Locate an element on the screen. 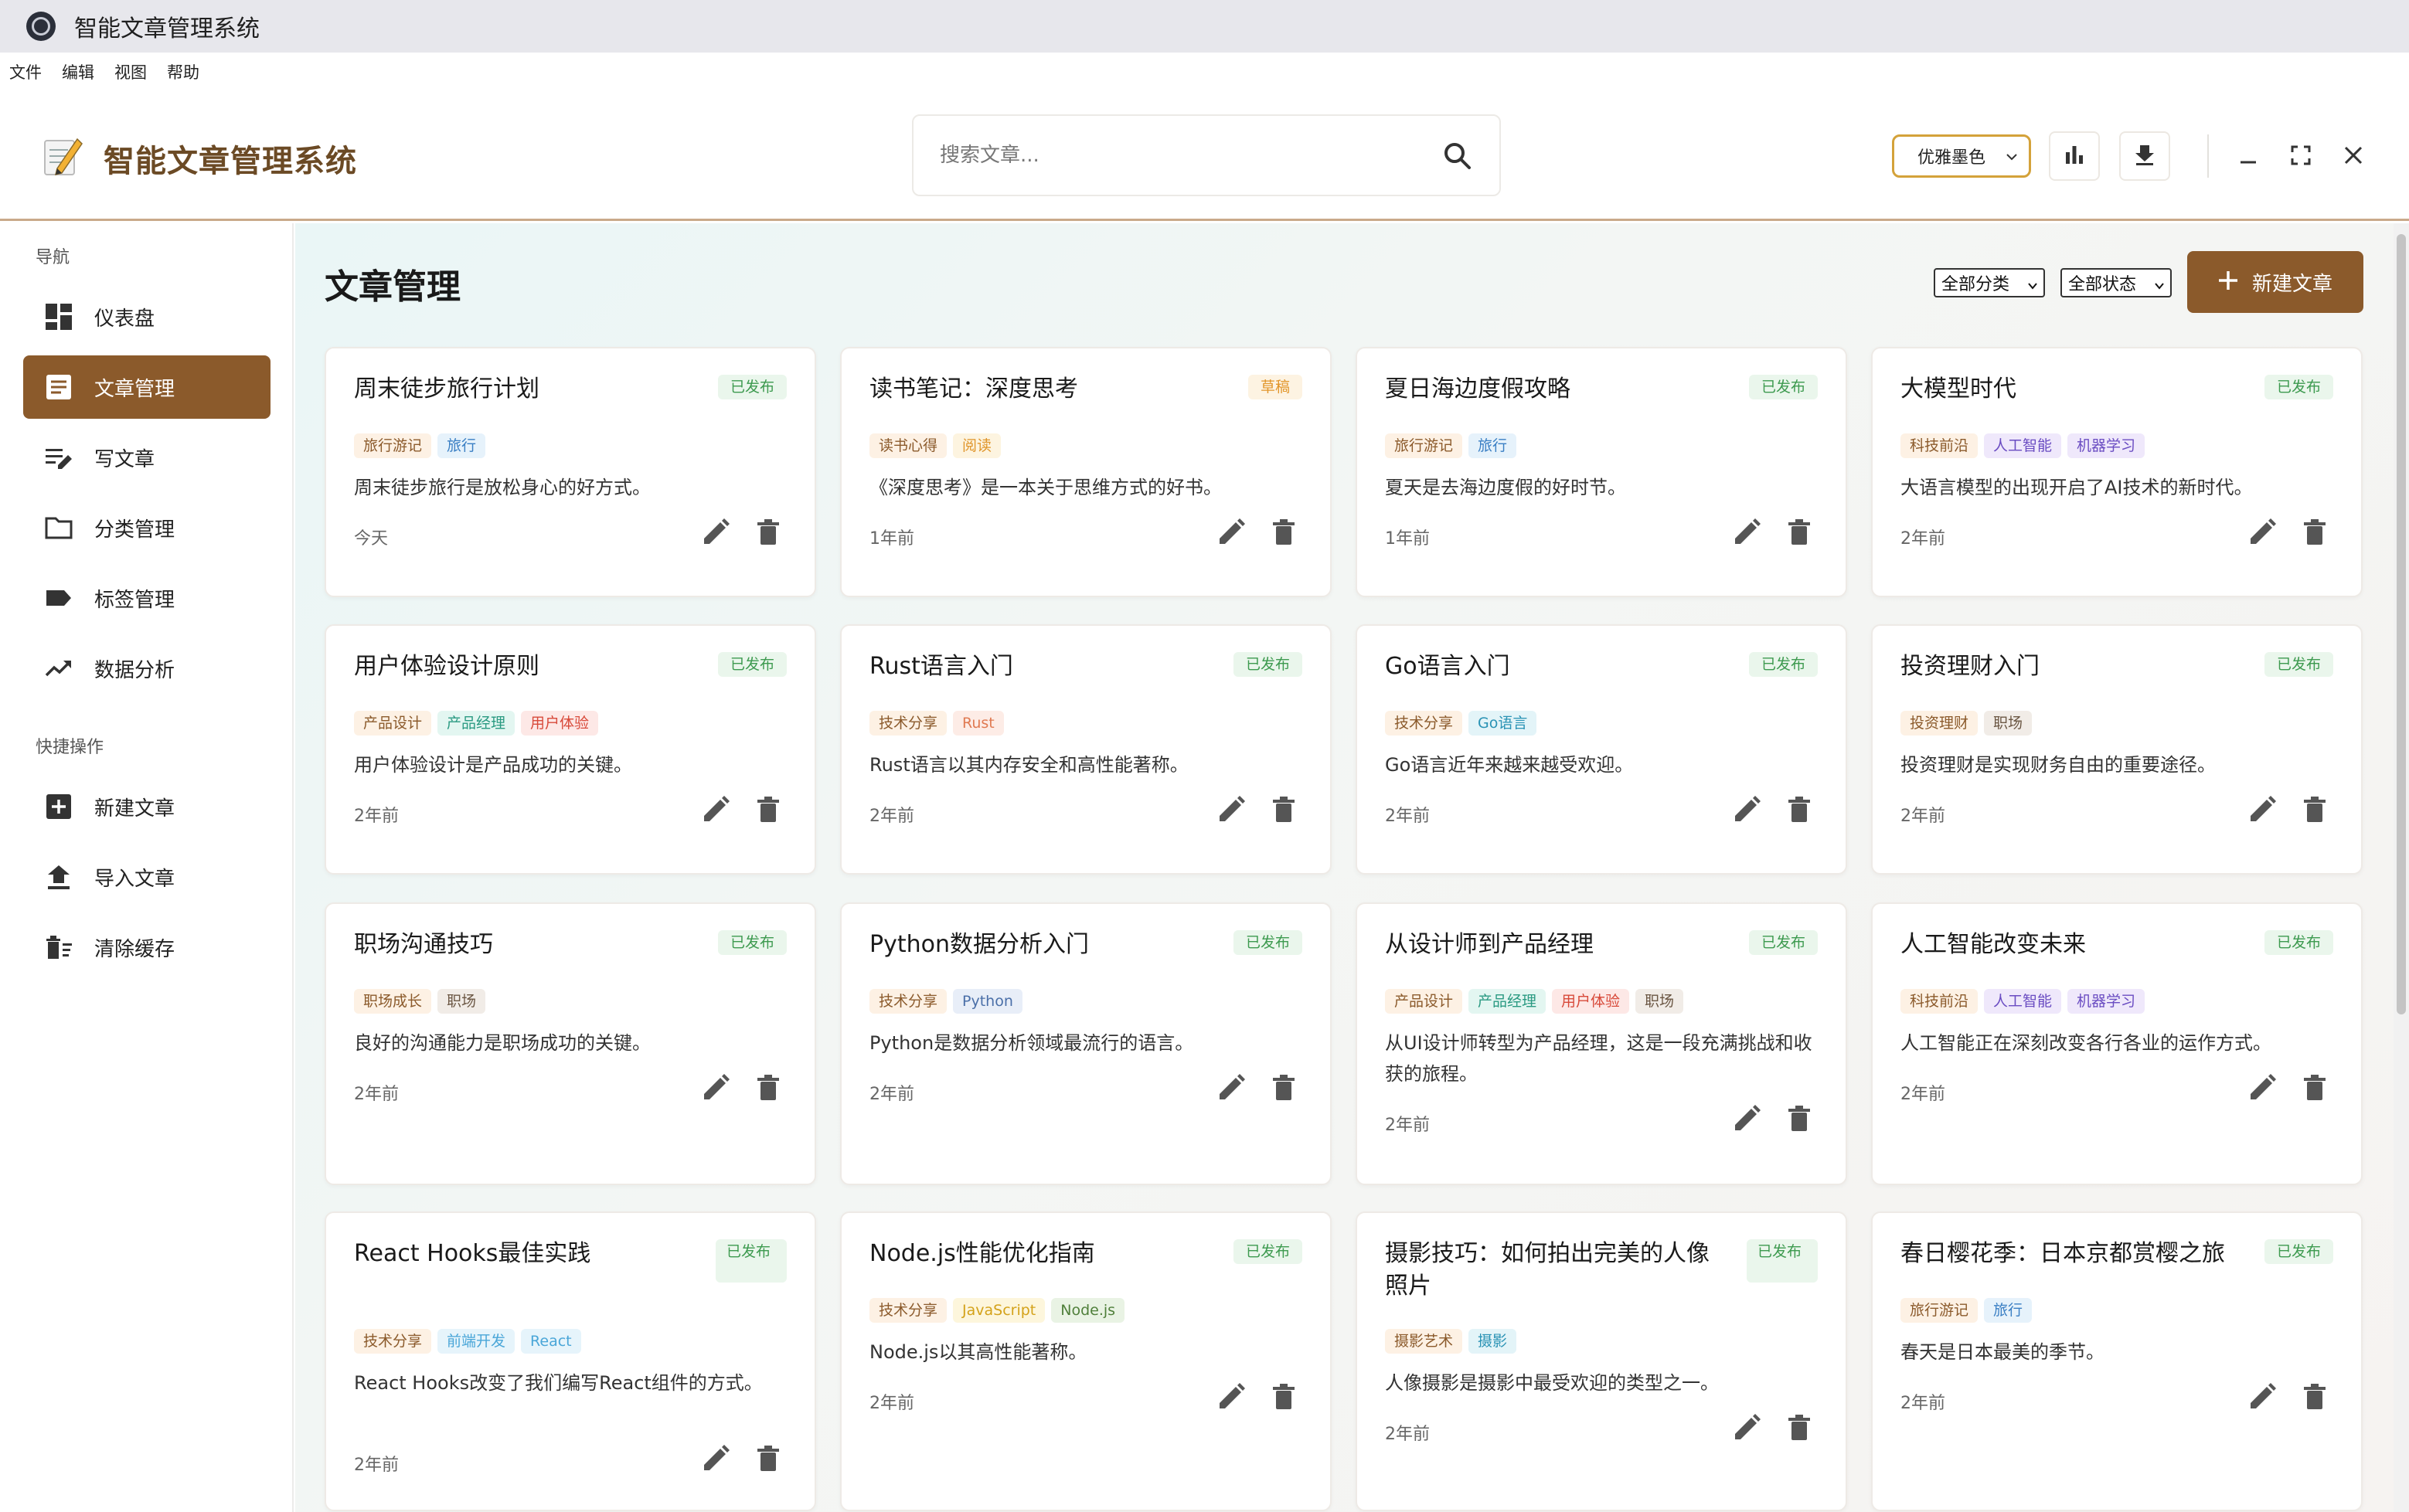 This screenshot has width=2409, height=1512. article-title: 从设计师到产品经理 is located at coordinates (1563, 945).